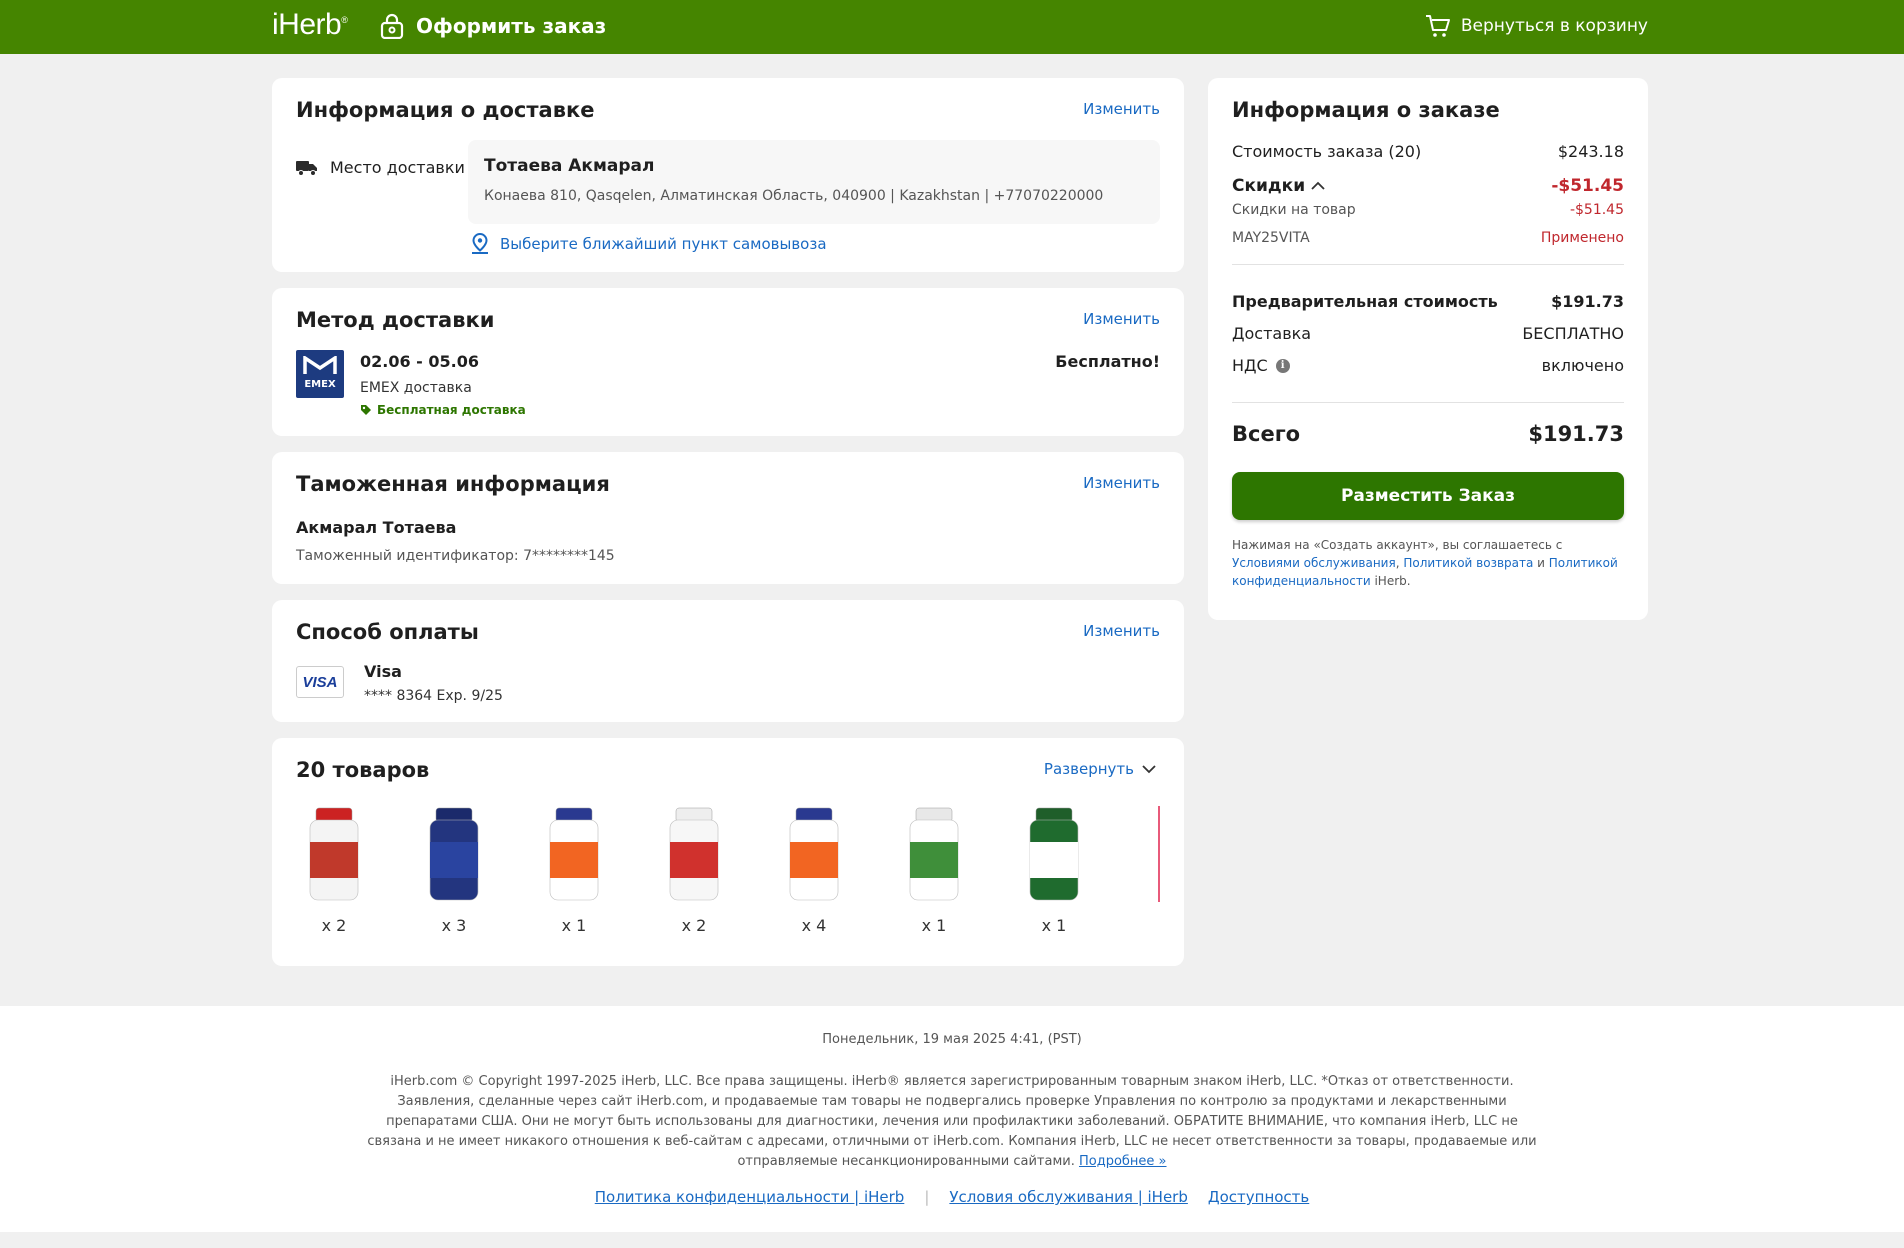 The width and height of the screenshot is (1904, 1248). I want to click on info-icon: i, so click(1282, 365).